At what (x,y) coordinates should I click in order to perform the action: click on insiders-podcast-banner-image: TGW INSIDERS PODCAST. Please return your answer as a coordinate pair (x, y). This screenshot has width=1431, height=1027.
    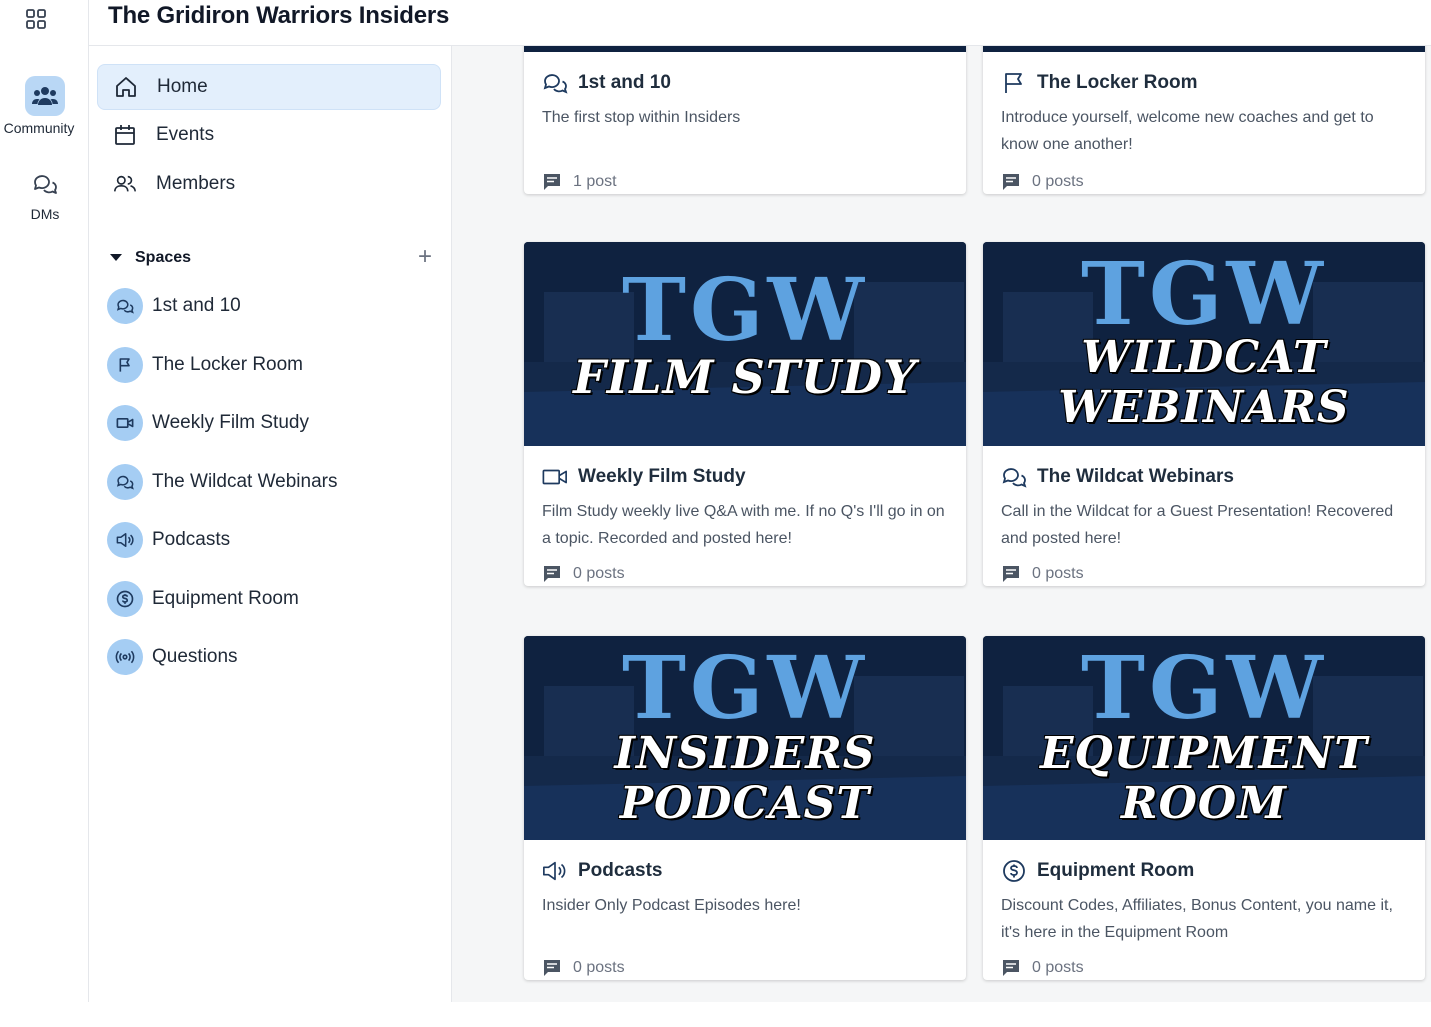
    Looking at the image, I should click on (745, 738).